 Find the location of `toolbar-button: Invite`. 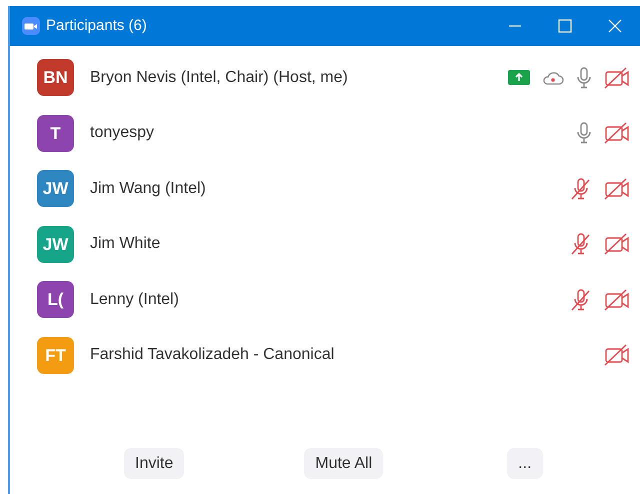

toolbar-button: Invite is located at coordinates (154, 463).